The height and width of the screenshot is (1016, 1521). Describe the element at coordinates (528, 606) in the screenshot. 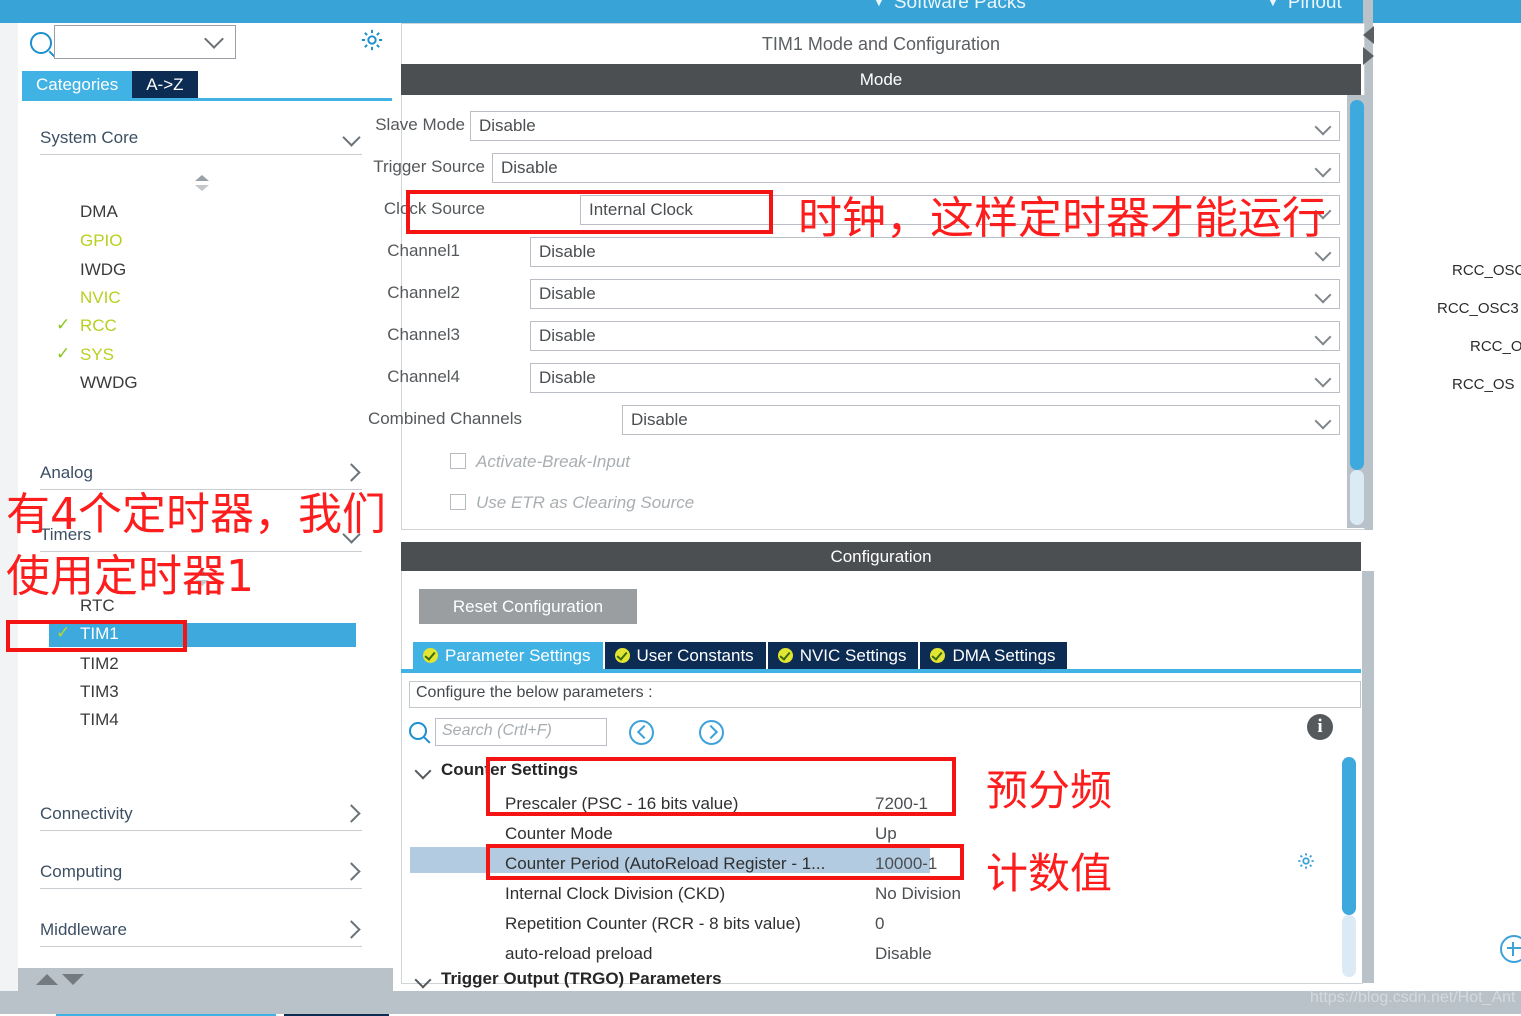

I see `reset-configuration-button: Reset Configuration` at that location.